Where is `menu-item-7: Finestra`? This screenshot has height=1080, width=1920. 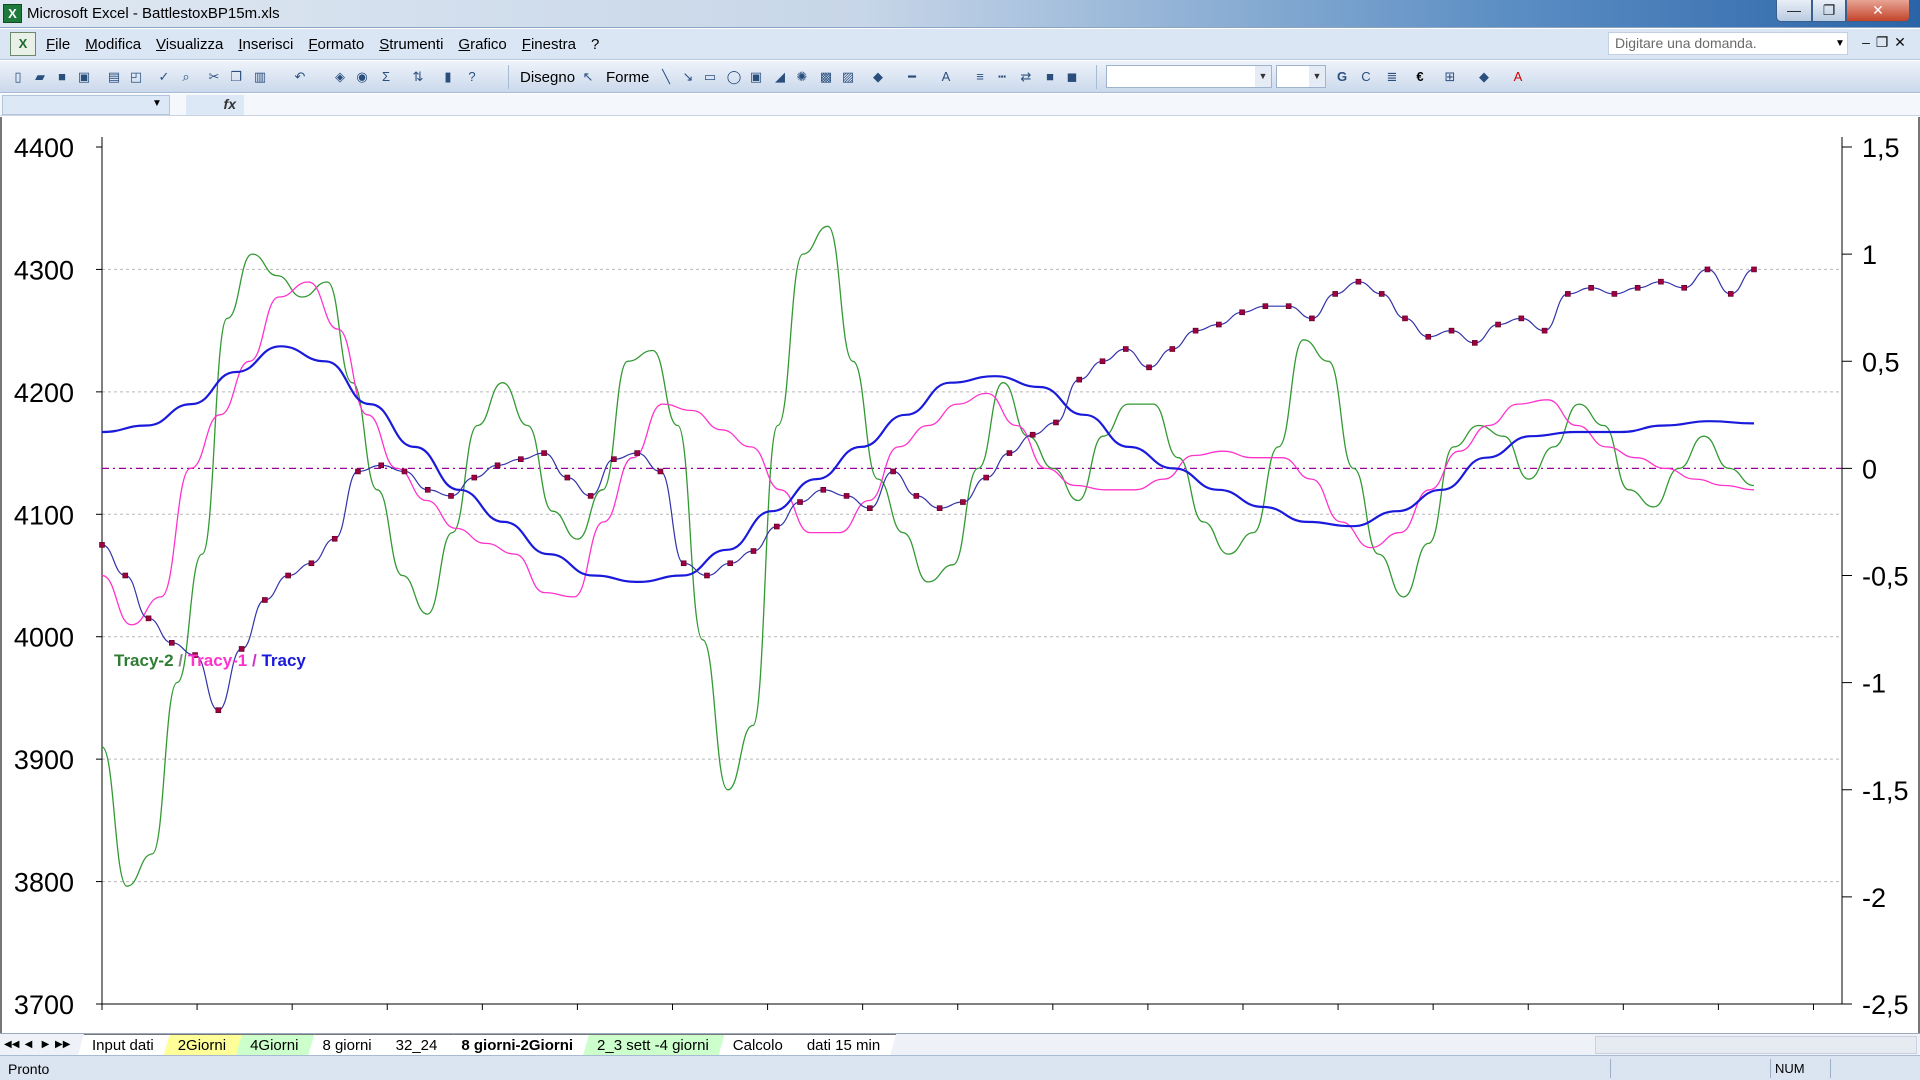
menu-item-7: Finestra is located at coordinates (552, 44).